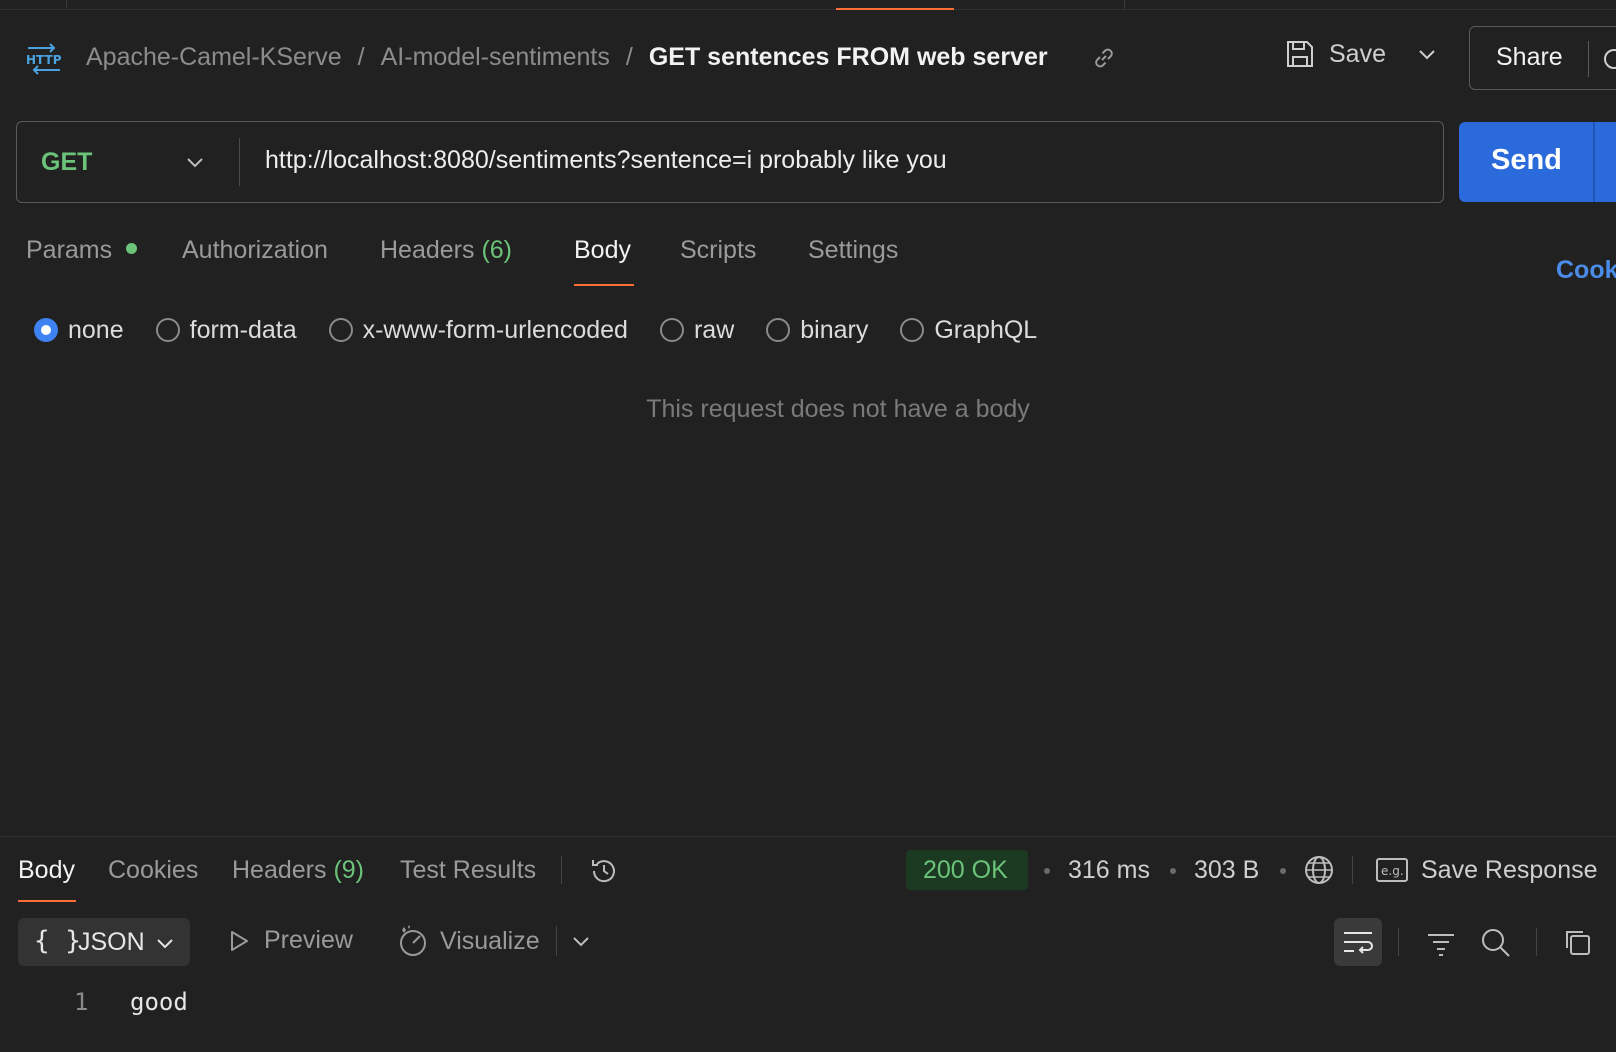  I want to click on search-icon, so click(1496, 943).